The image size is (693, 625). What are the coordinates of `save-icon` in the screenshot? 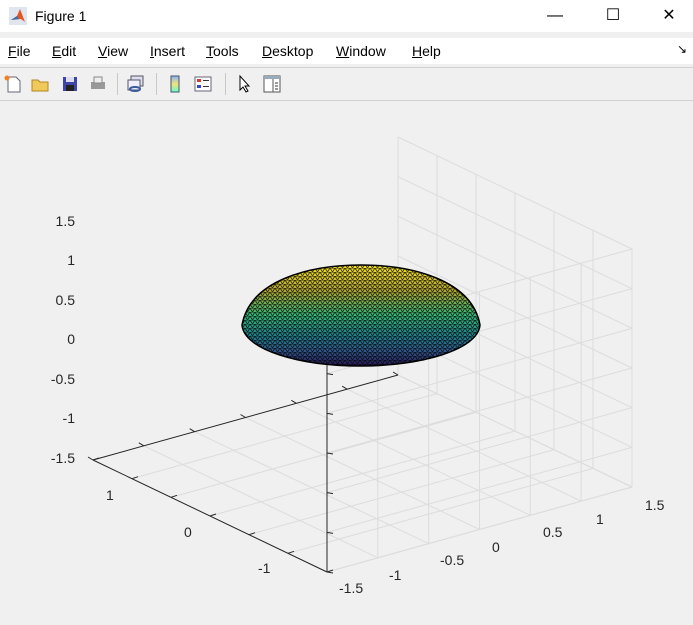 It's located at (70, 84).